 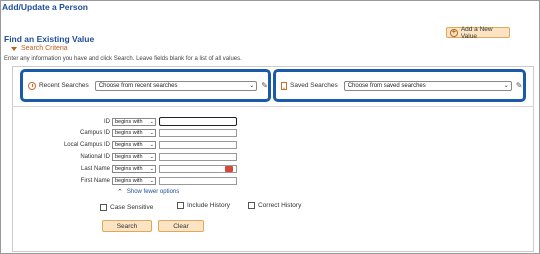 I want to click on recent-searches-dropdown: Choose from recent searches ⌄, so click(x=176, y=85).